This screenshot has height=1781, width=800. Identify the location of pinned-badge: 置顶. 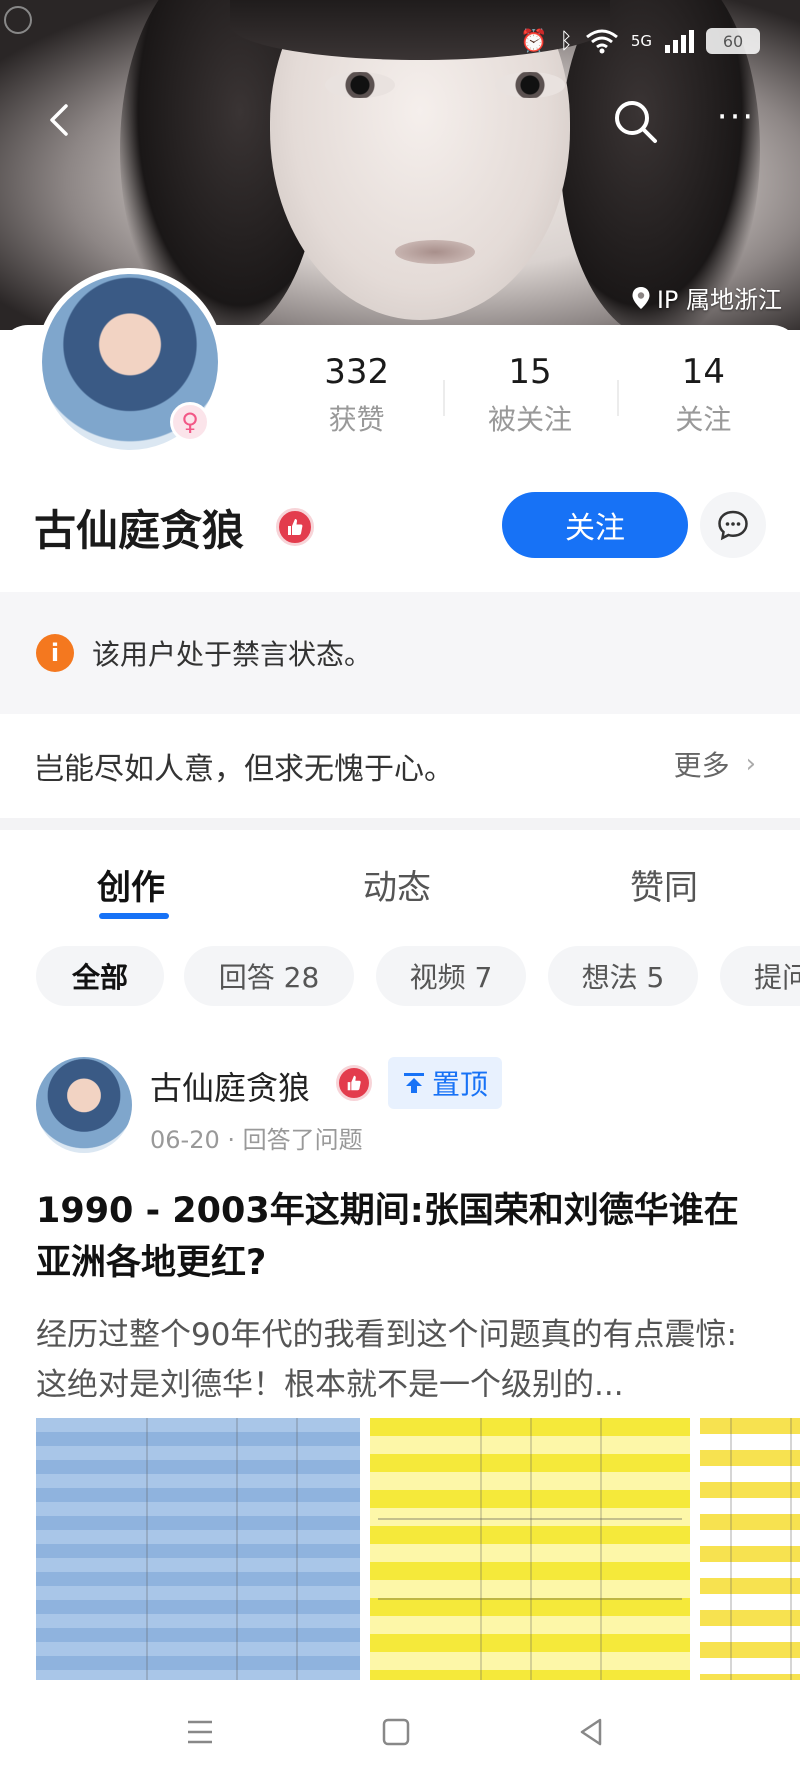
(445, 1083).